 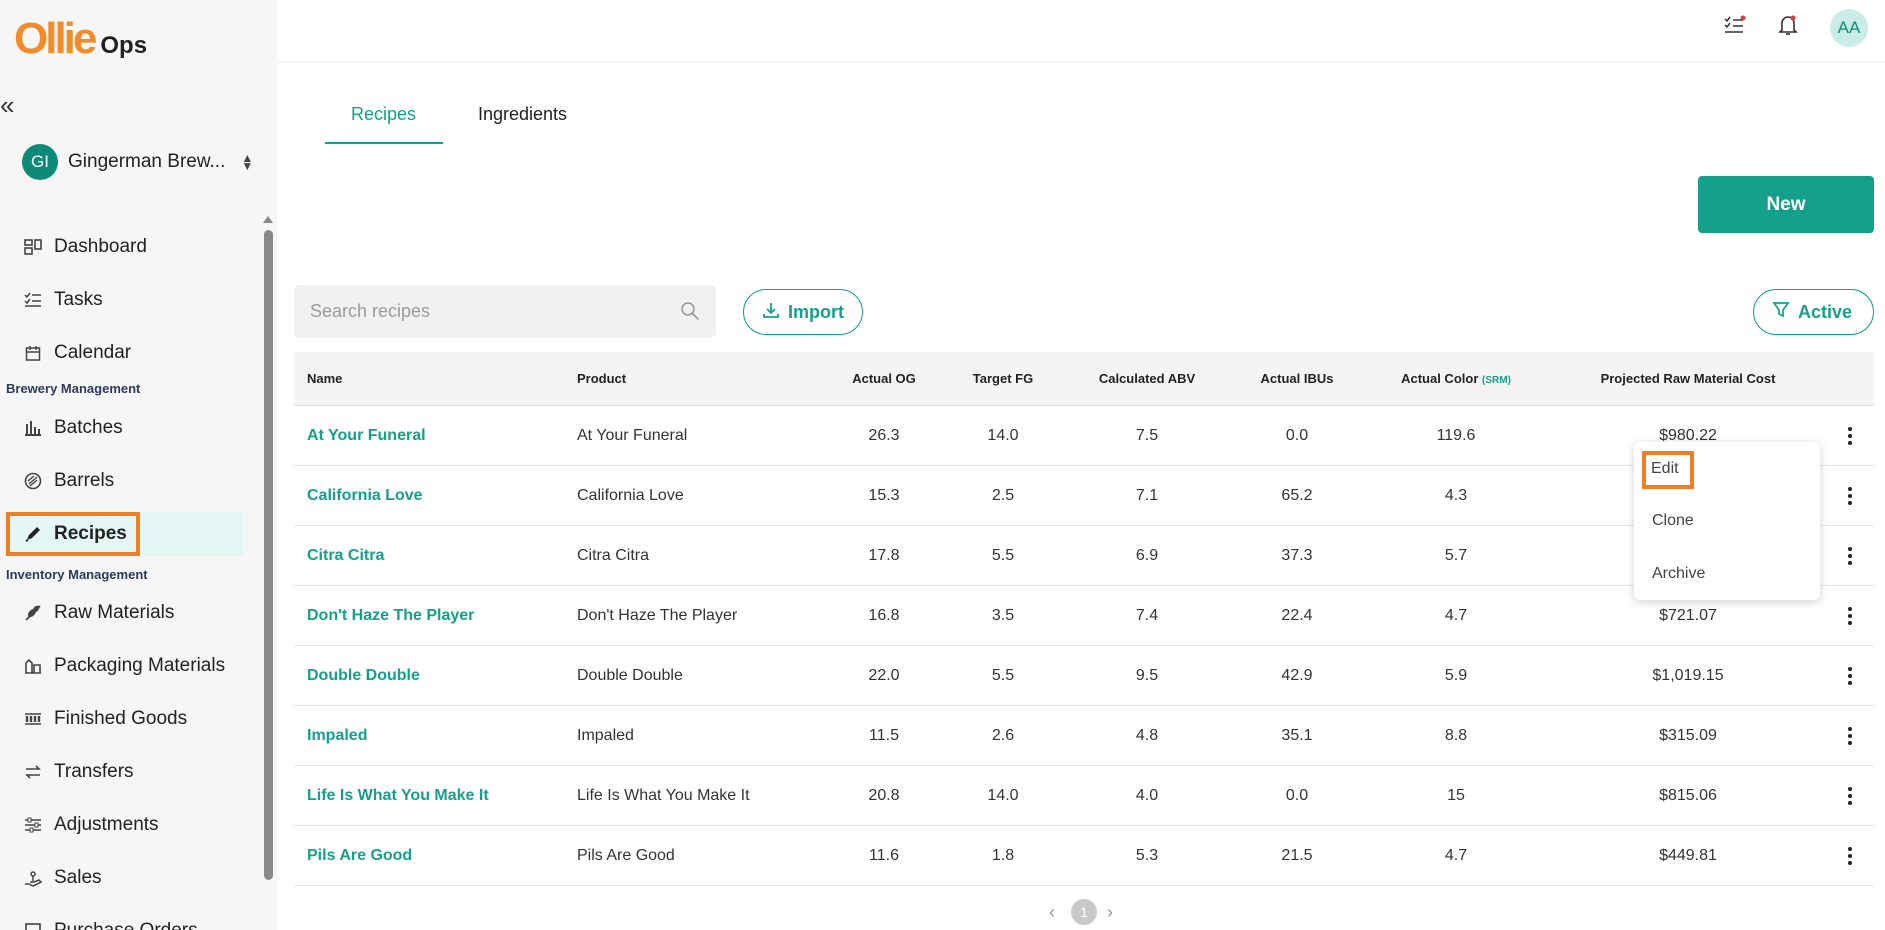 I want to click on column-header-ibu: Actual IBUs, so click(x=1297, y=379).